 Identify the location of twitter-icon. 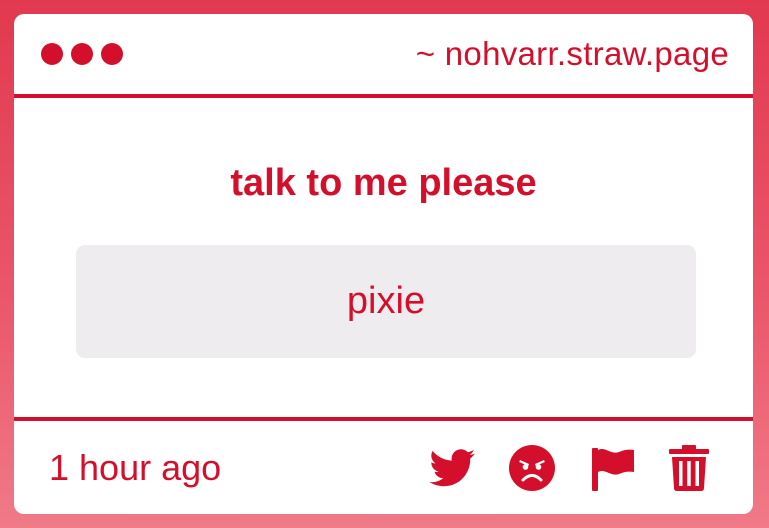
(452, 467).